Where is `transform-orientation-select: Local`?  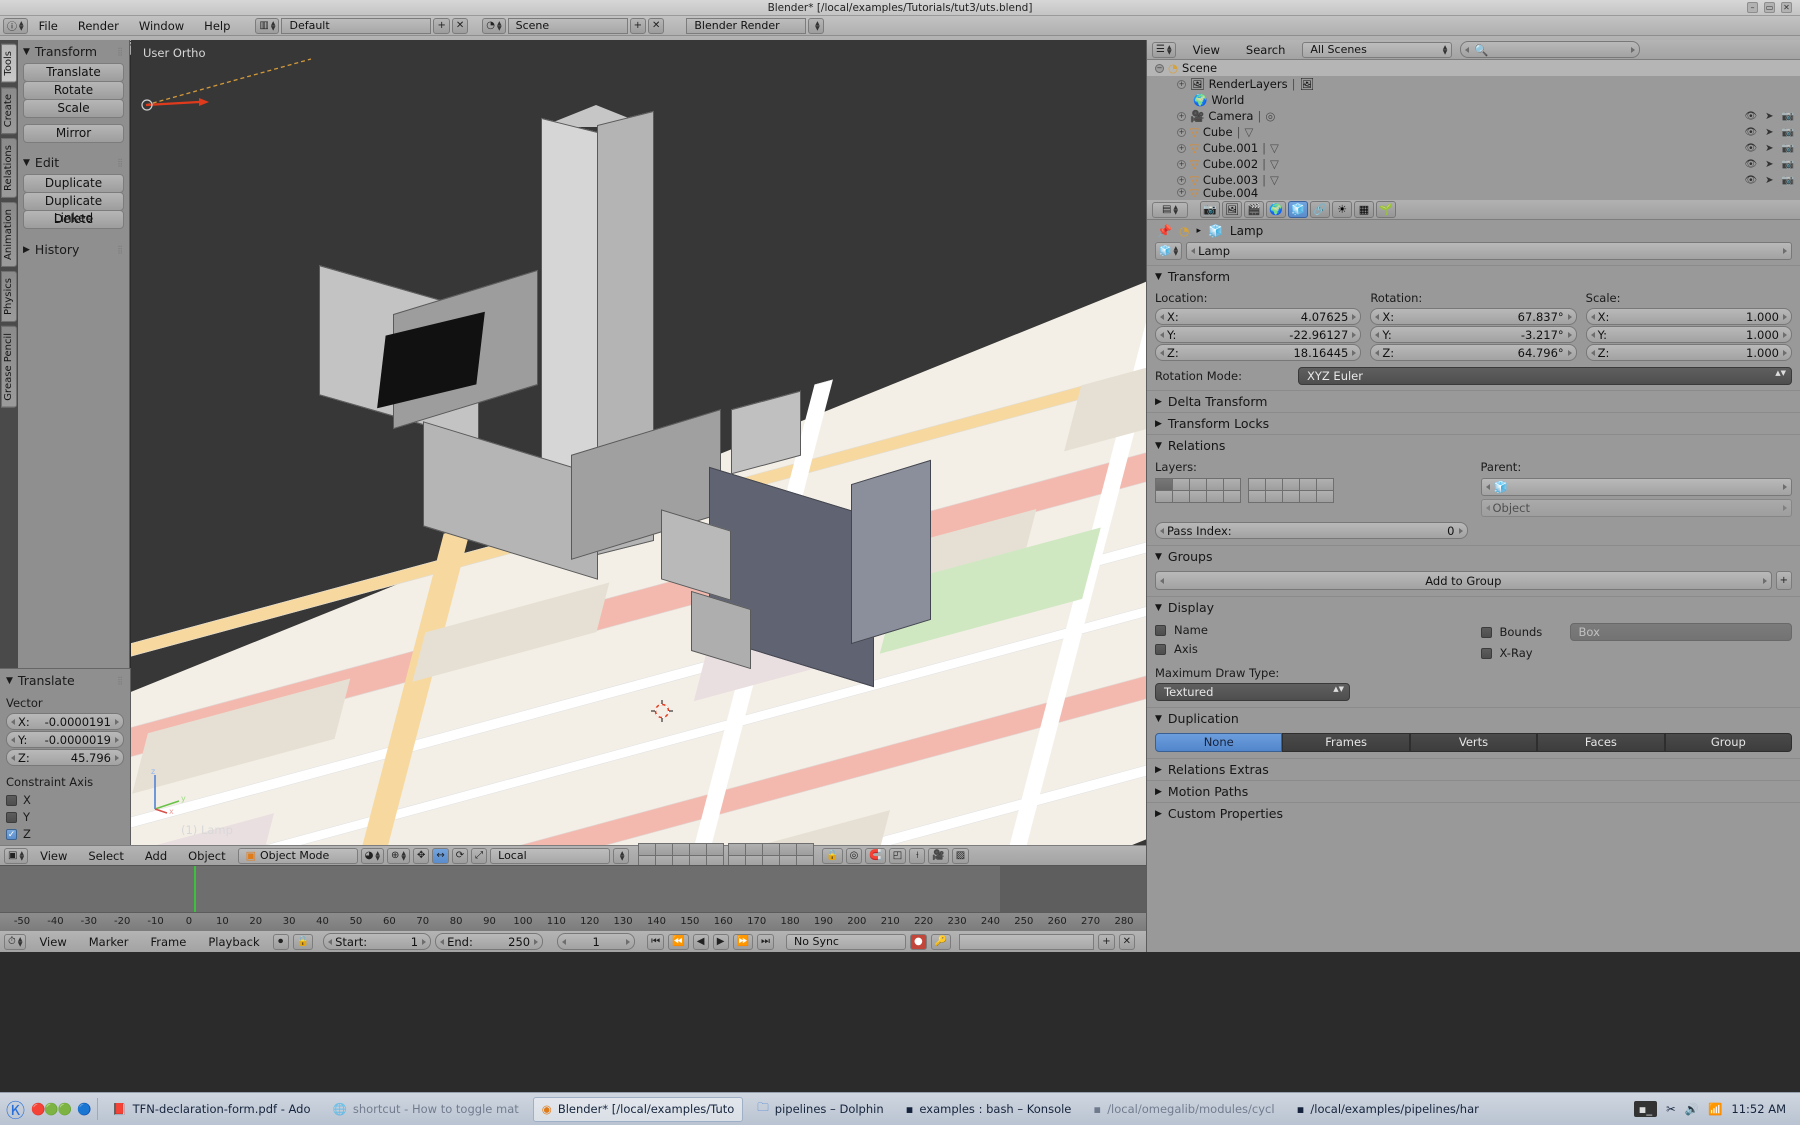 transform-orientation-select: Local is located at coordinates (550, 855).